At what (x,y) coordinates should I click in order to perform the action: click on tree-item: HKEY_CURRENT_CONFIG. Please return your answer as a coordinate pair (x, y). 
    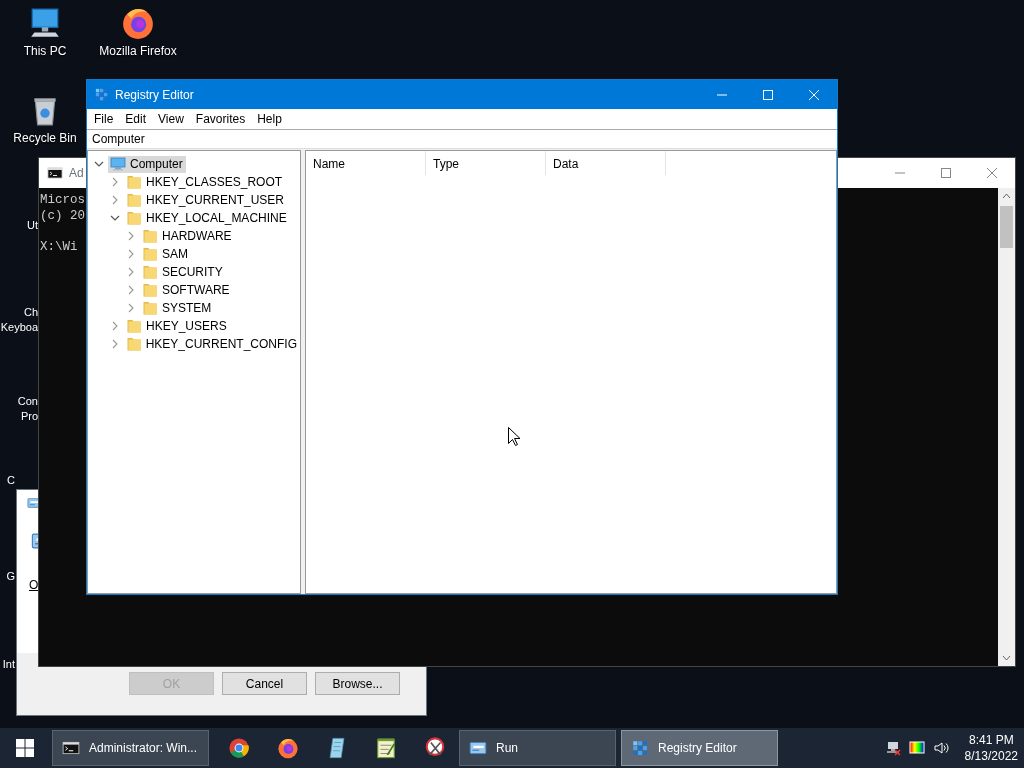
    Looking at the image, I should click on (211, 344).